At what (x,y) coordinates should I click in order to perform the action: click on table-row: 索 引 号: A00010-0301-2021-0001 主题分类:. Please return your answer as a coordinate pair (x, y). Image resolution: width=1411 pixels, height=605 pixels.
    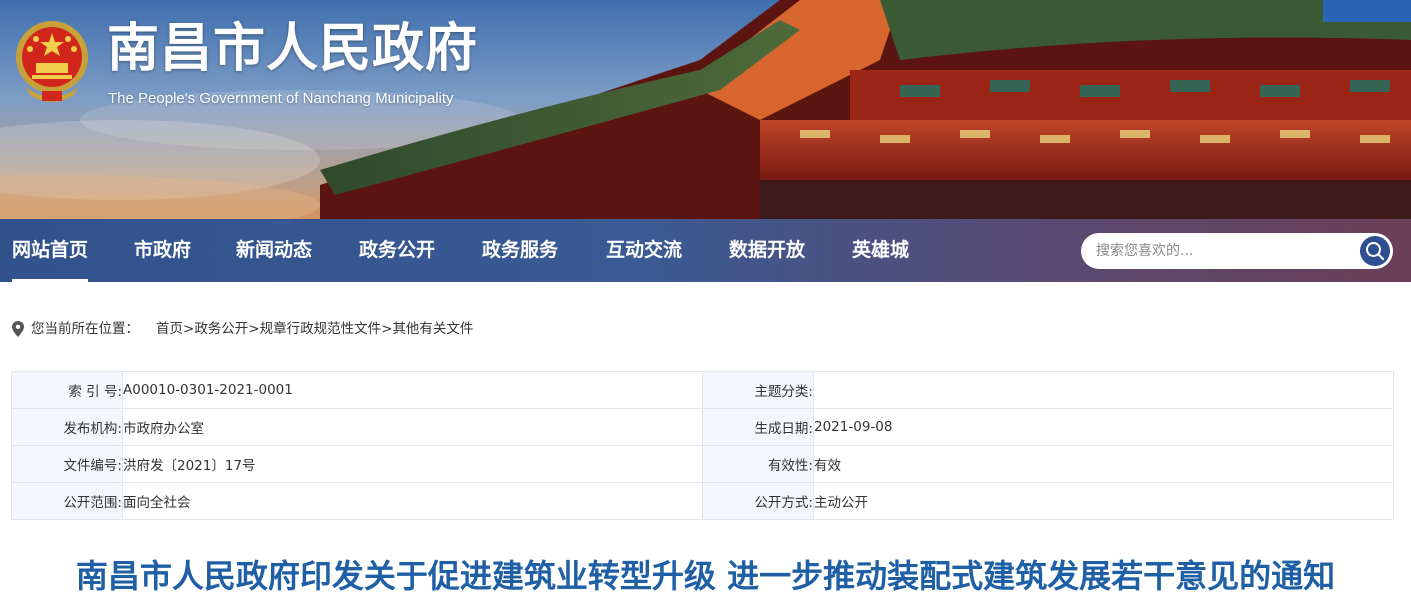
    Looking at the image, I should click on (702, 390).